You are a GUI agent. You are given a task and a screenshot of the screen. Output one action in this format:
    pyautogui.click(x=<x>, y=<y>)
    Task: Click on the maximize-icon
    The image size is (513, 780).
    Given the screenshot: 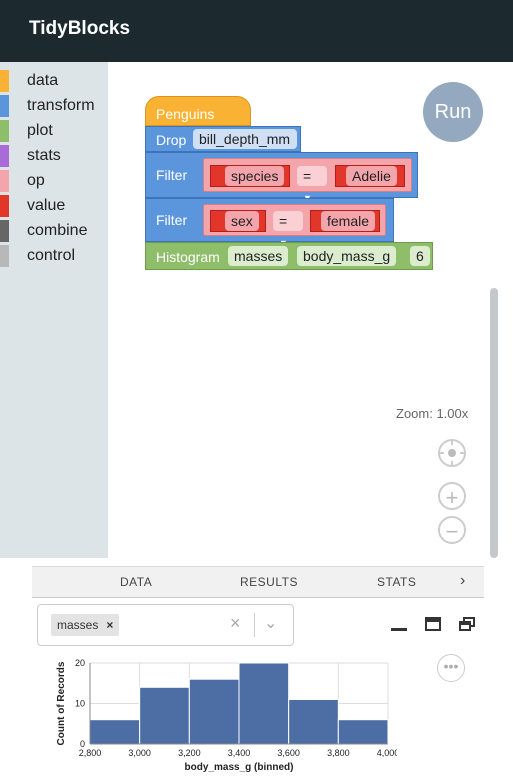 What is the action you would take?
    pyautogui.click(x=433, y=624)
    